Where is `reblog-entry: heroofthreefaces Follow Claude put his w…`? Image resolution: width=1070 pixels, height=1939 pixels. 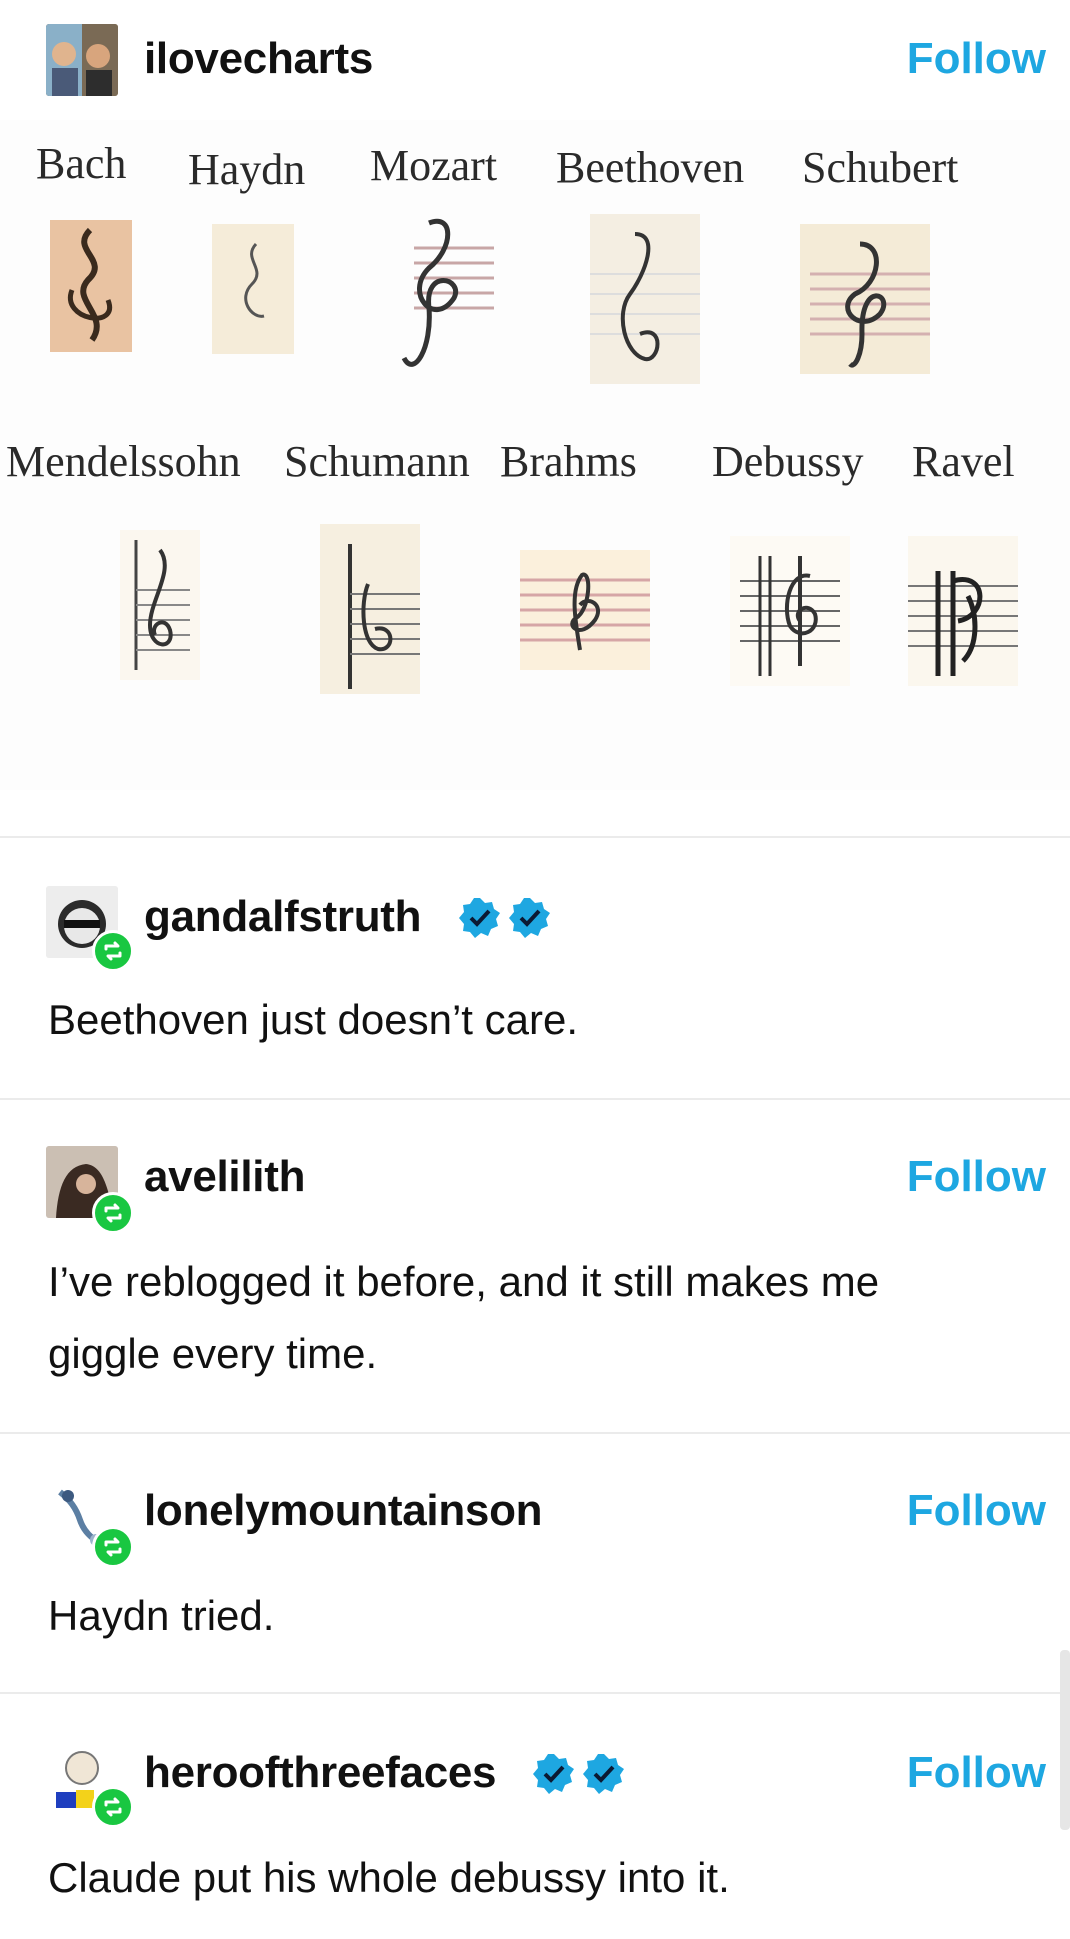 reblog-entry: heroofthreefaces Follow Claude put his w… is located at coordinates (535, 1816).